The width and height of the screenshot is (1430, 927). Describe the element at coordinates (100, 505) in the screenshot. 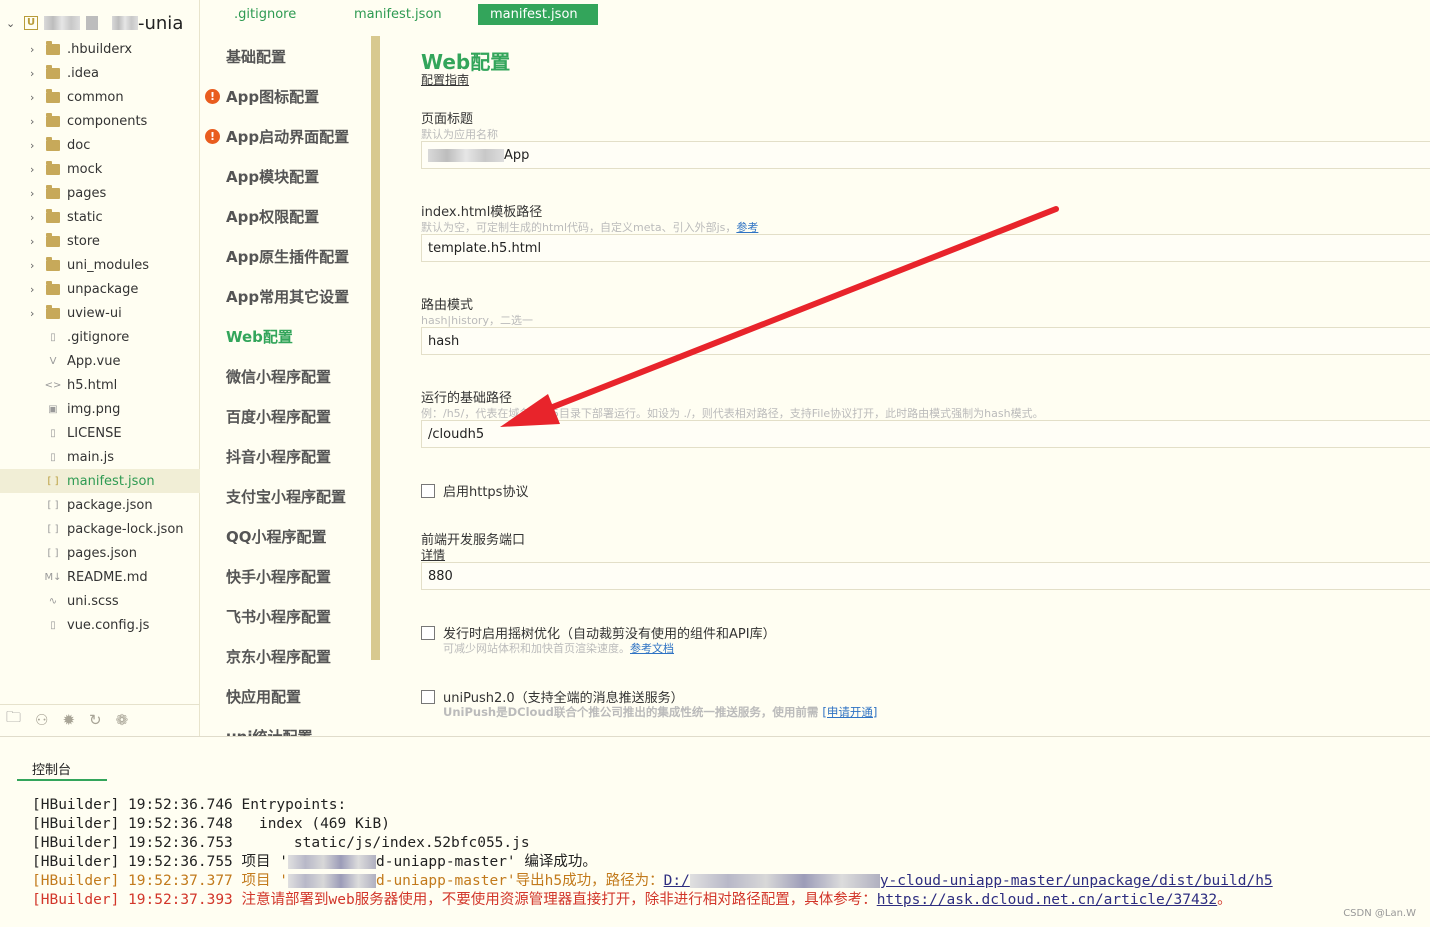

I see `tree-item: [ ] package.json` at that location.